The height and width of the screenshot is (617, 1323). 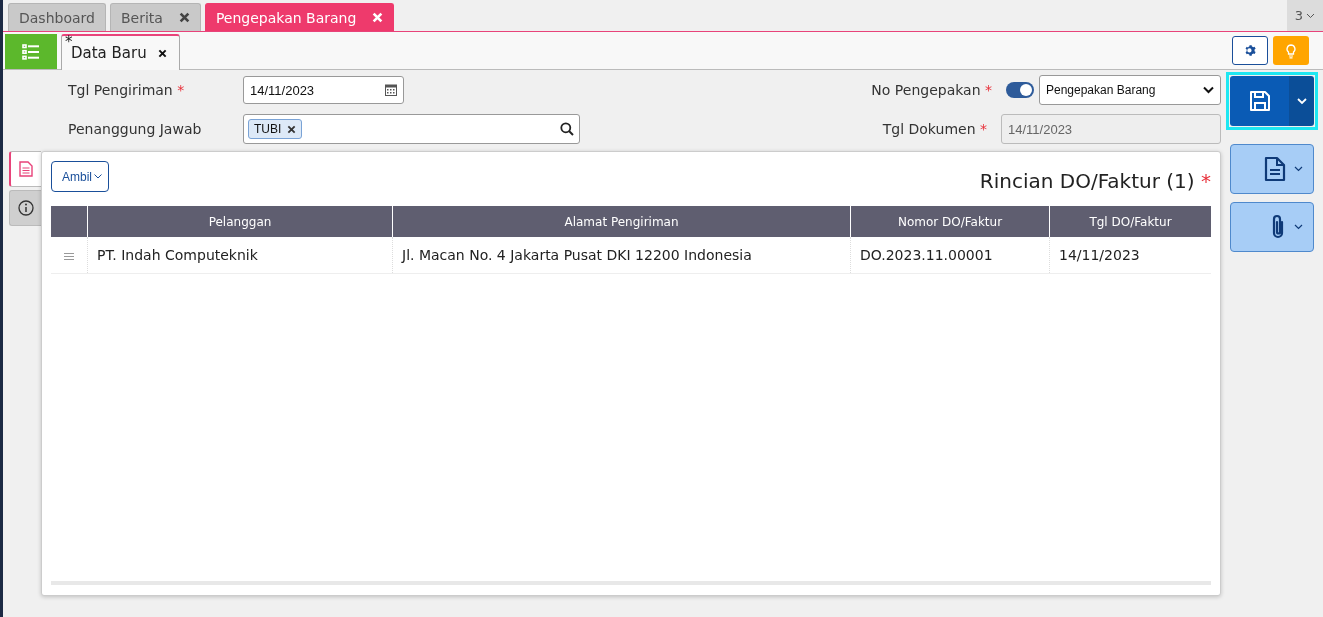 I want to click on attachment-menu-button, so click(x=1272, y=227).